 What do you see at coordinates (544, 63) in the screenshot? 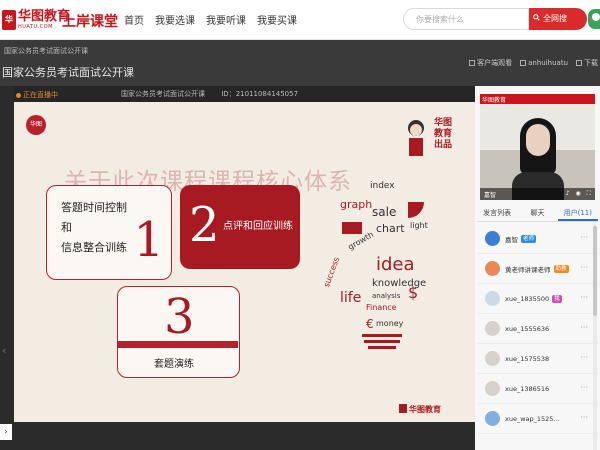
I see `account-button: anhuihuatu` at bounding box center [544, 63].